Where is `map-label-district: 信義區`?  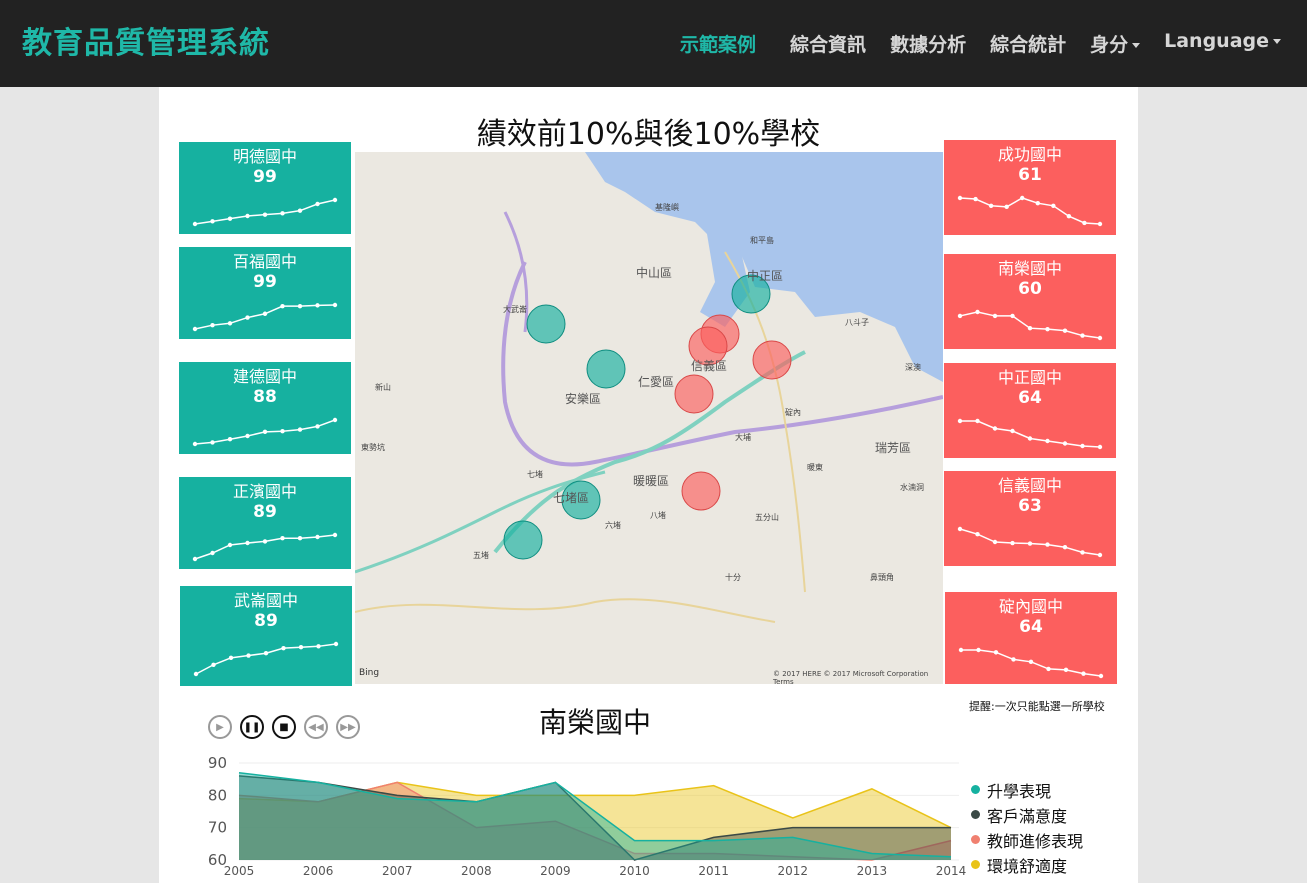 map-label-district: 信義區 is located at coordinates (709, 366).